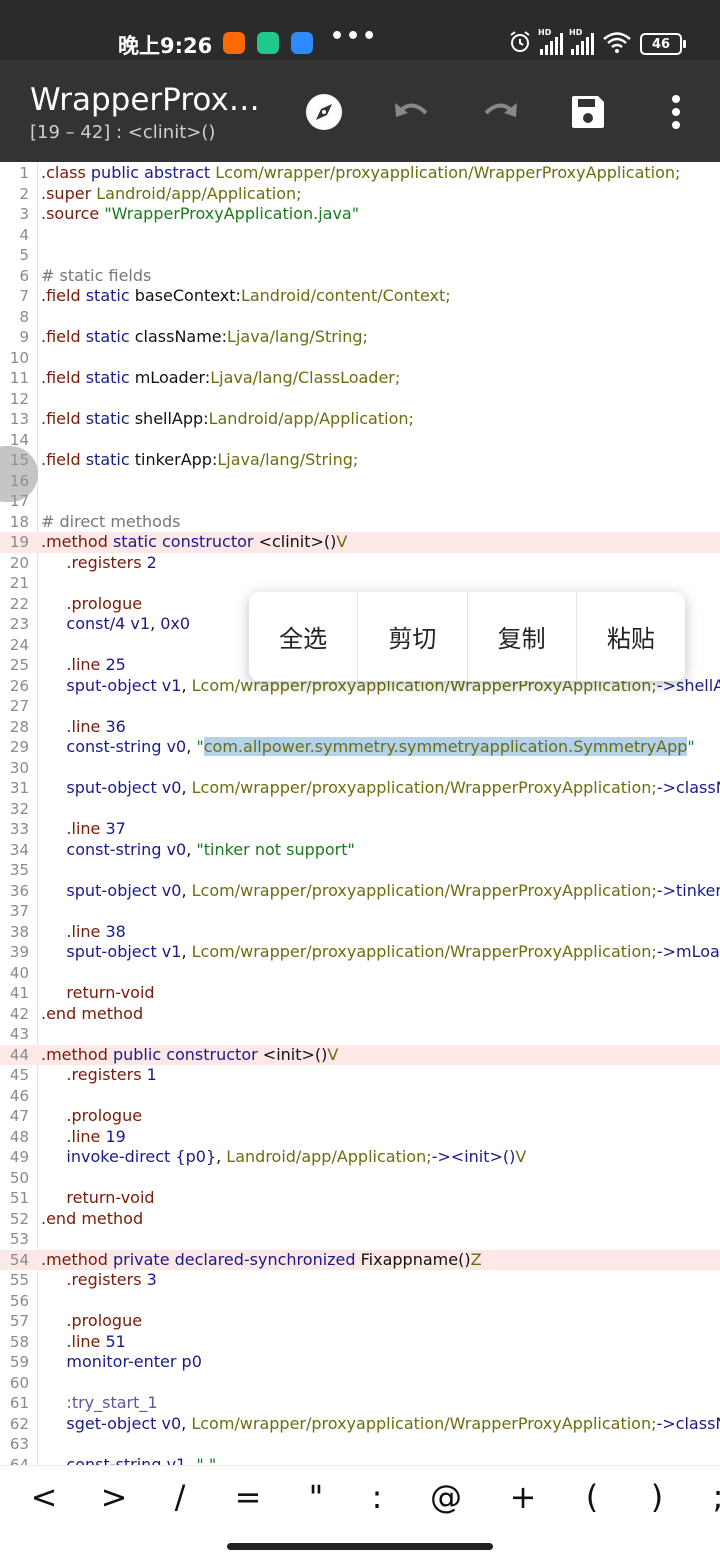  Describe the element at coordinates (360, 501) in the screenshot. I see `code-line: 17` at that location.